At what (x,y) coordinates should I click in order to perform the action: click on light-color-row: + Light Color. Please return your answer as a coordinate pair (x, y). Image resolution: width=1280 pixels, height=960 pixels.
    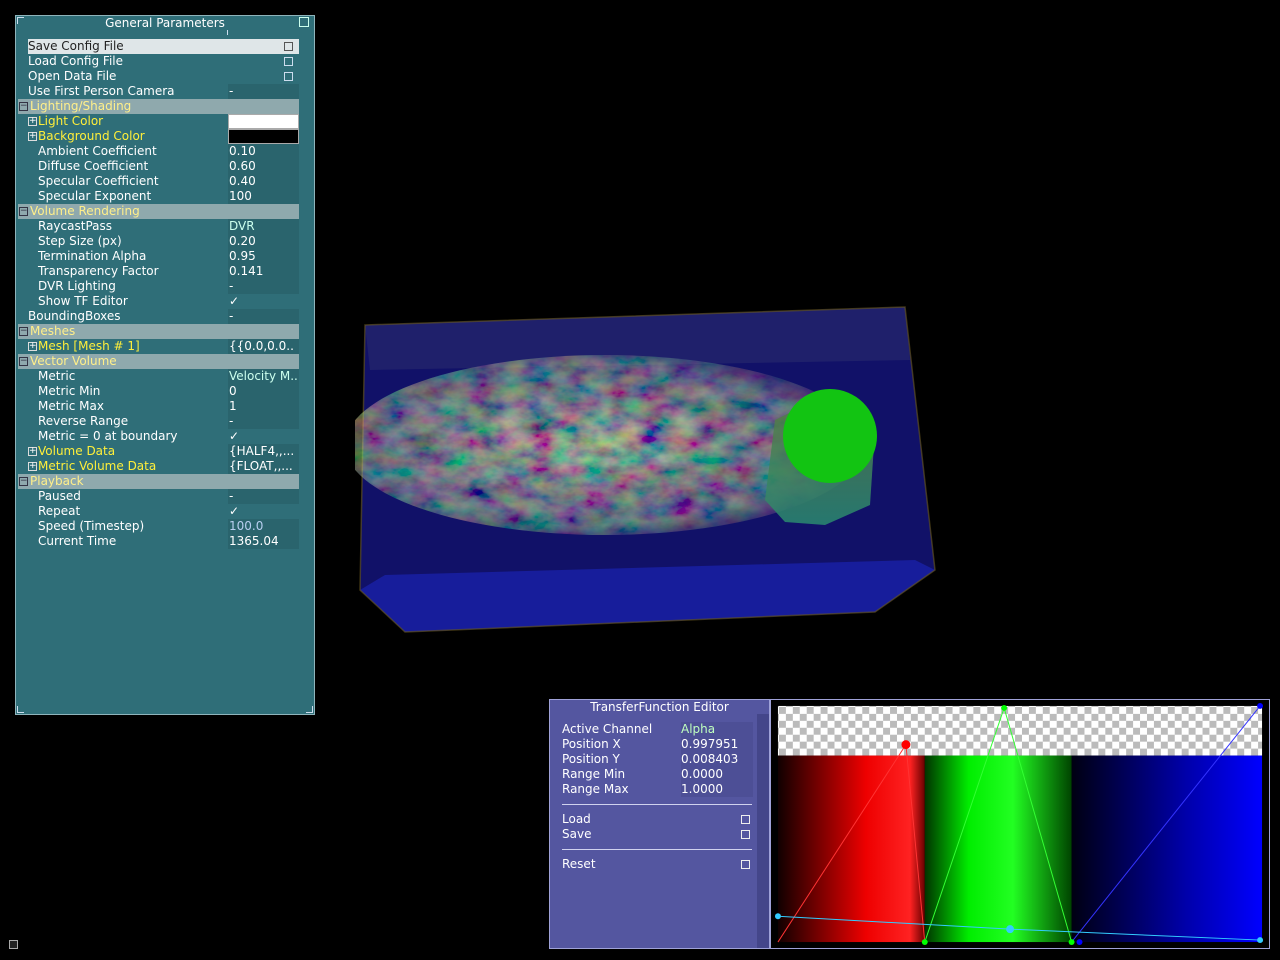
    Looking at the image, I should click on (163, 121).